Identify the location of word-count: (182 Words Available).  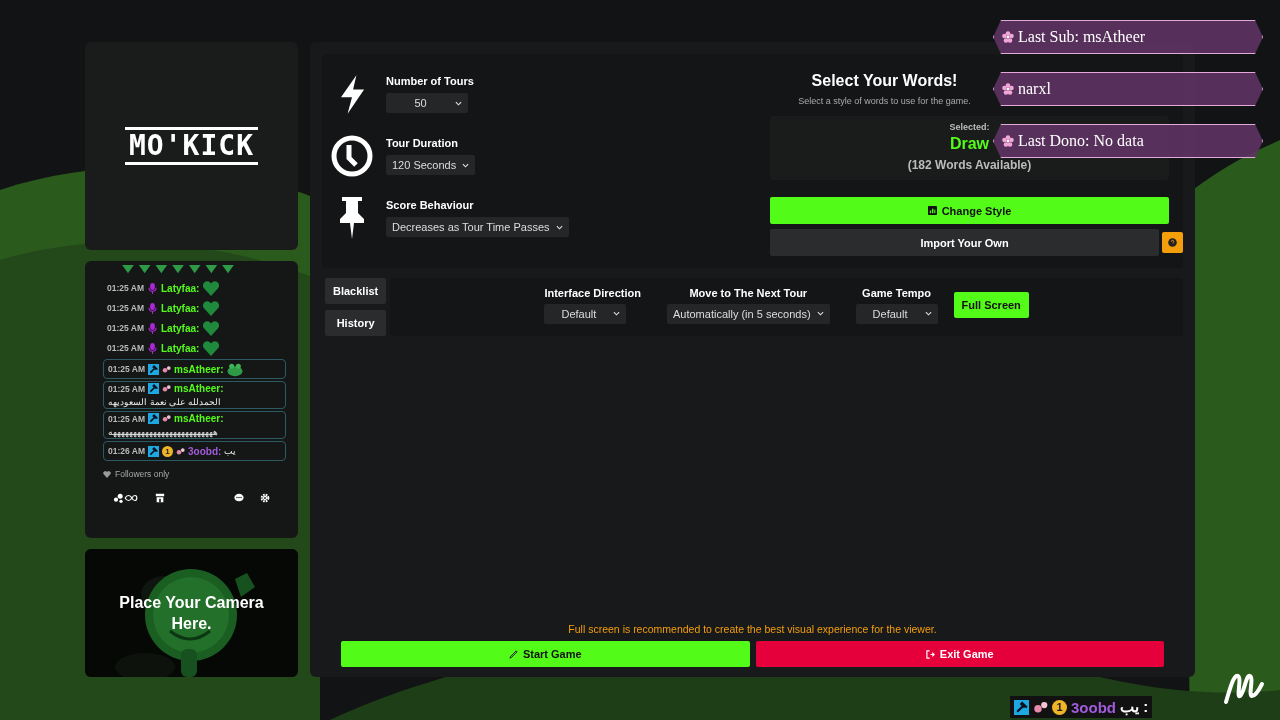
(969, 165).